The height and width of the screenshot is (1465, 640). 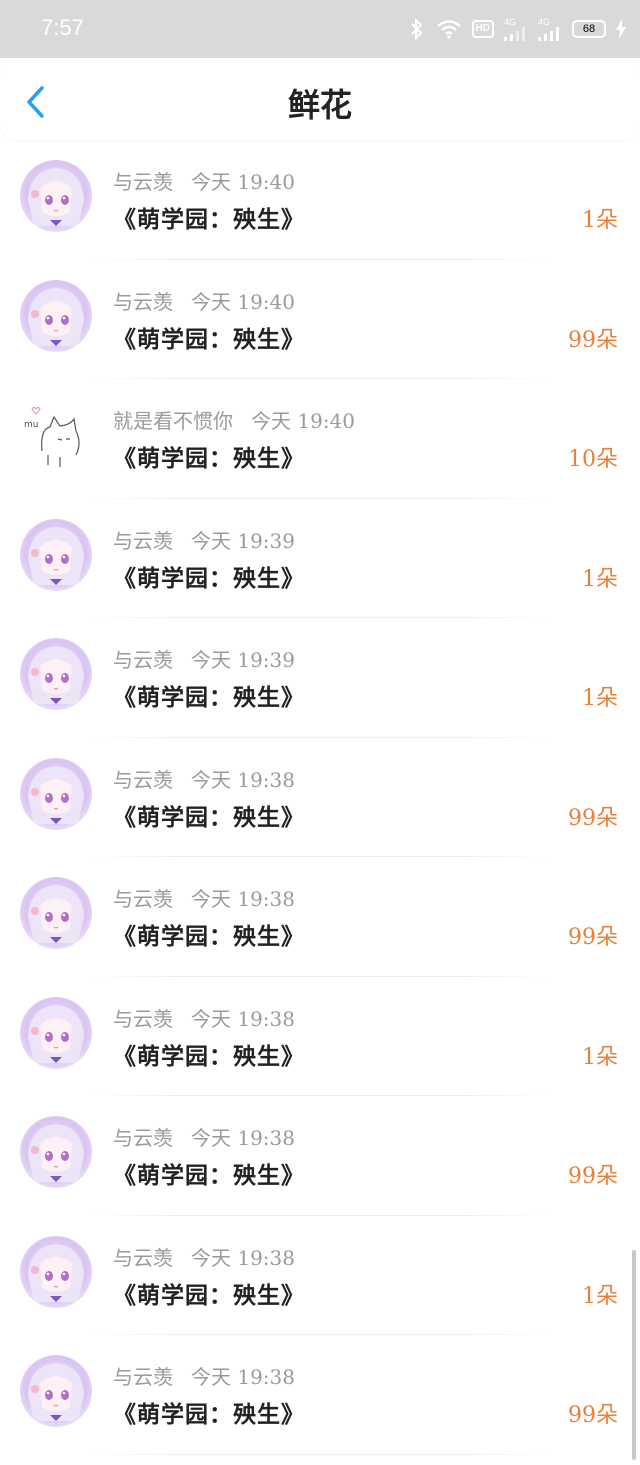 I want to click on list-item: mu 就是看不惯你 今天 19:40 《萌学园：殃生》 10朵, so click(x=320, y=439).